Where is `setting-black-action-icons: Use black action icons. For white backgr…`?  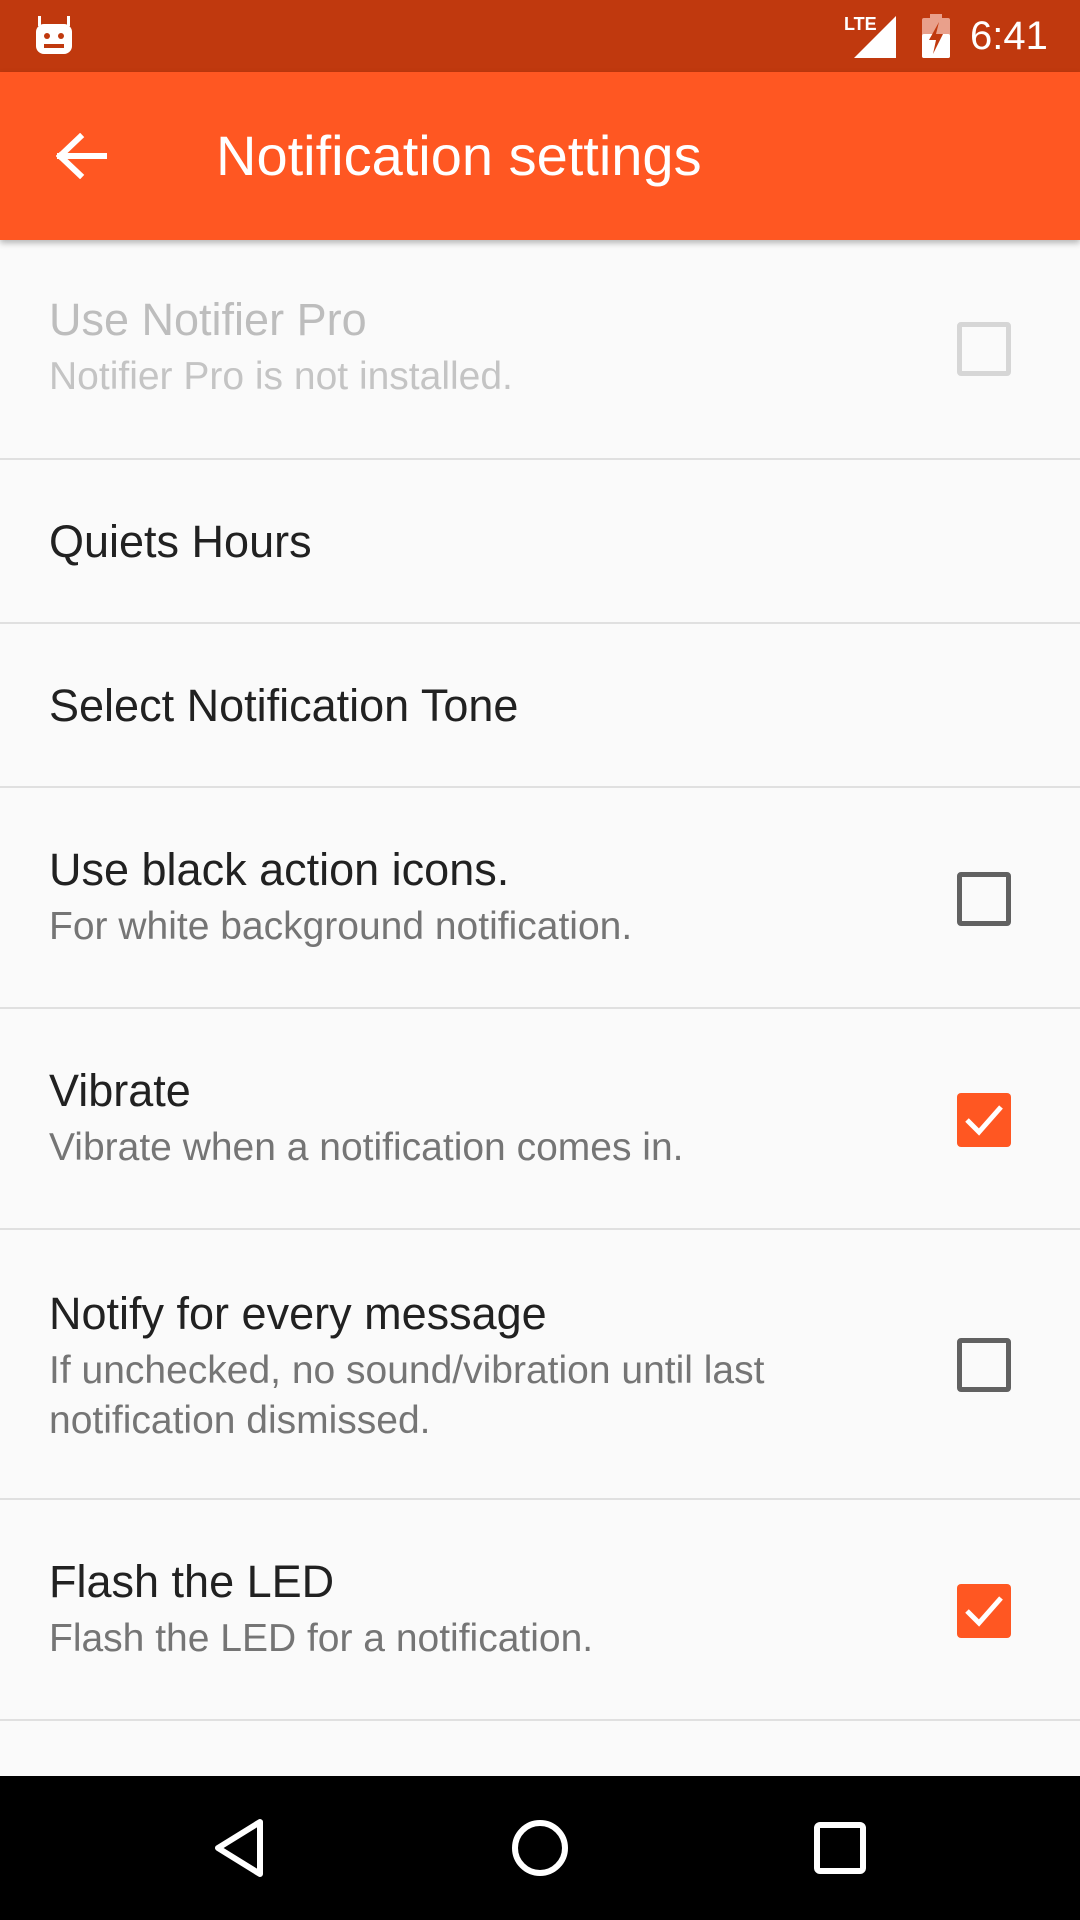 setting-black-action-icons: Use black action icons. For white backgr… is located at coordinates (540, 898).